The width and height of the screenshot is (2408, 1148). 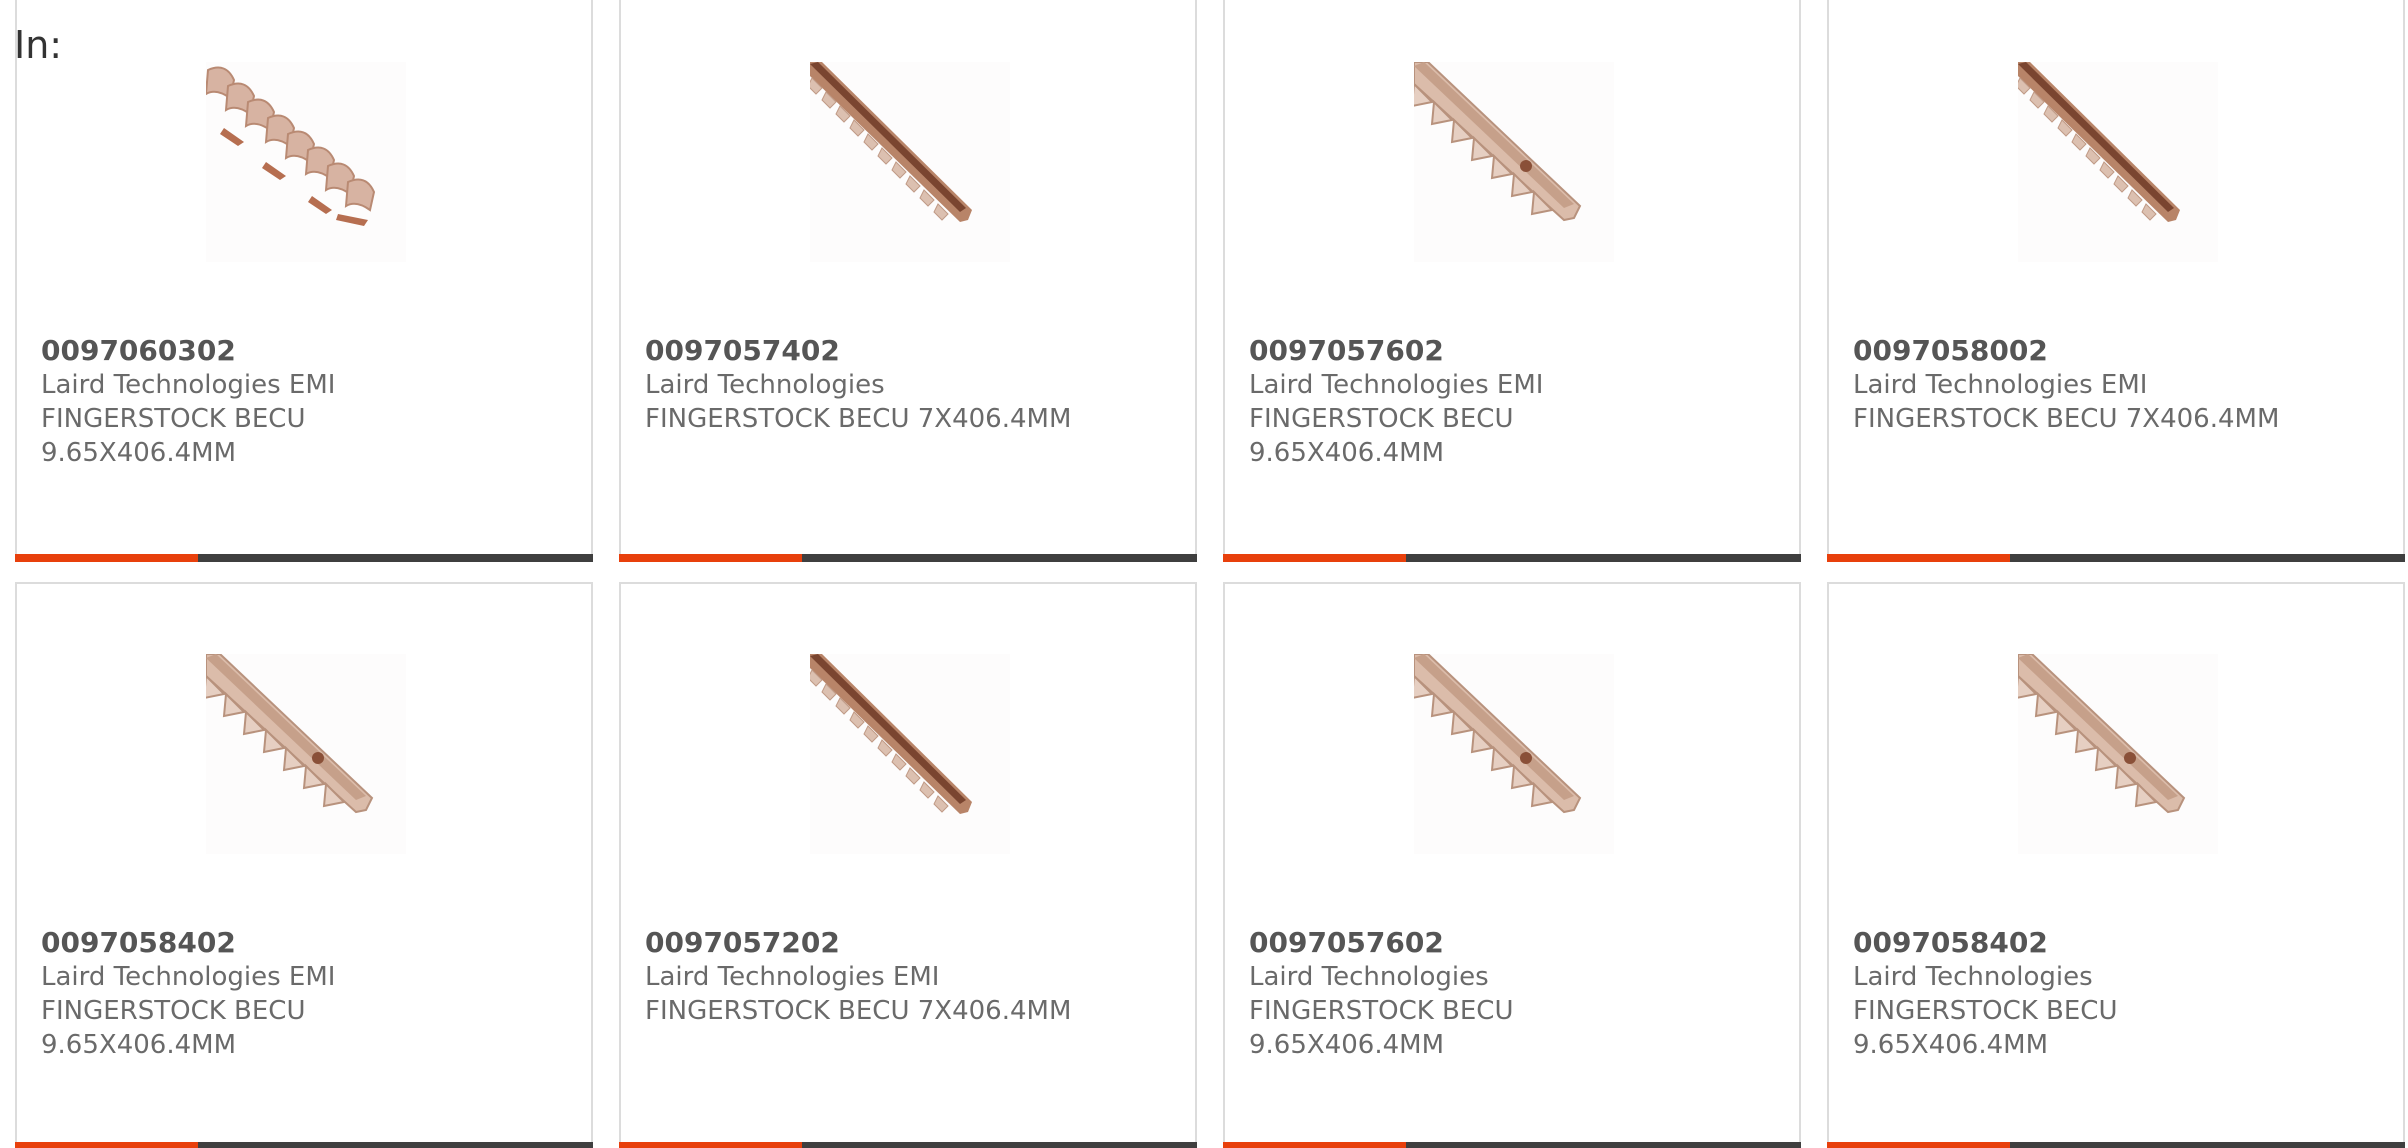 I want to click on part-number: 0097060302, so click(x=138, y=351).